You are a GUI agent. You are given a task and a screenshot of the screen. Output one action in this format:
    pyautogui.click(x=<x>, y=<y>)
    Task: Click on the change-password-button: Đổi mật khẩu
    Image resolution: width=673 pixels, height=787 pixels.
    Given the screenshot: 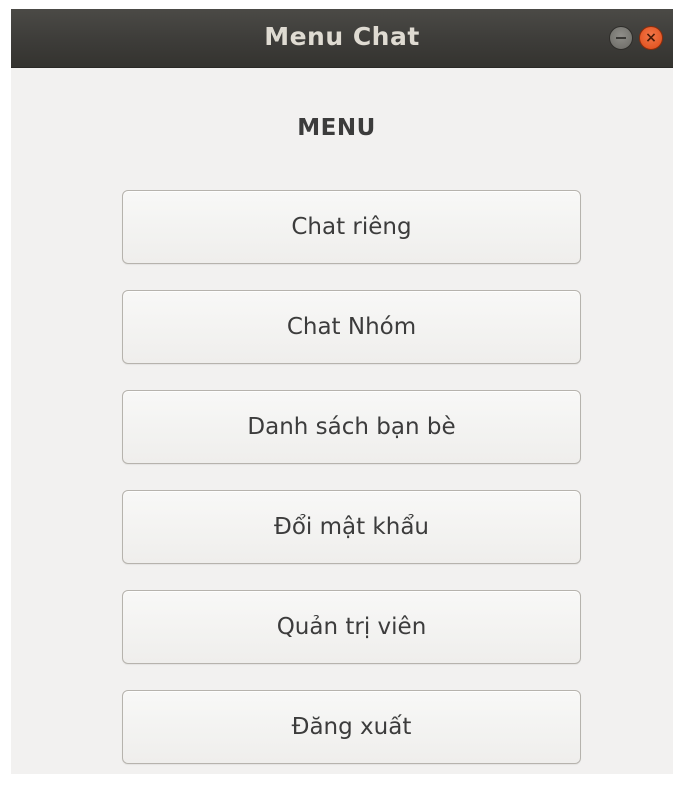 What is the action you would take?
    pyautogui.click(x=351, y=527)
    